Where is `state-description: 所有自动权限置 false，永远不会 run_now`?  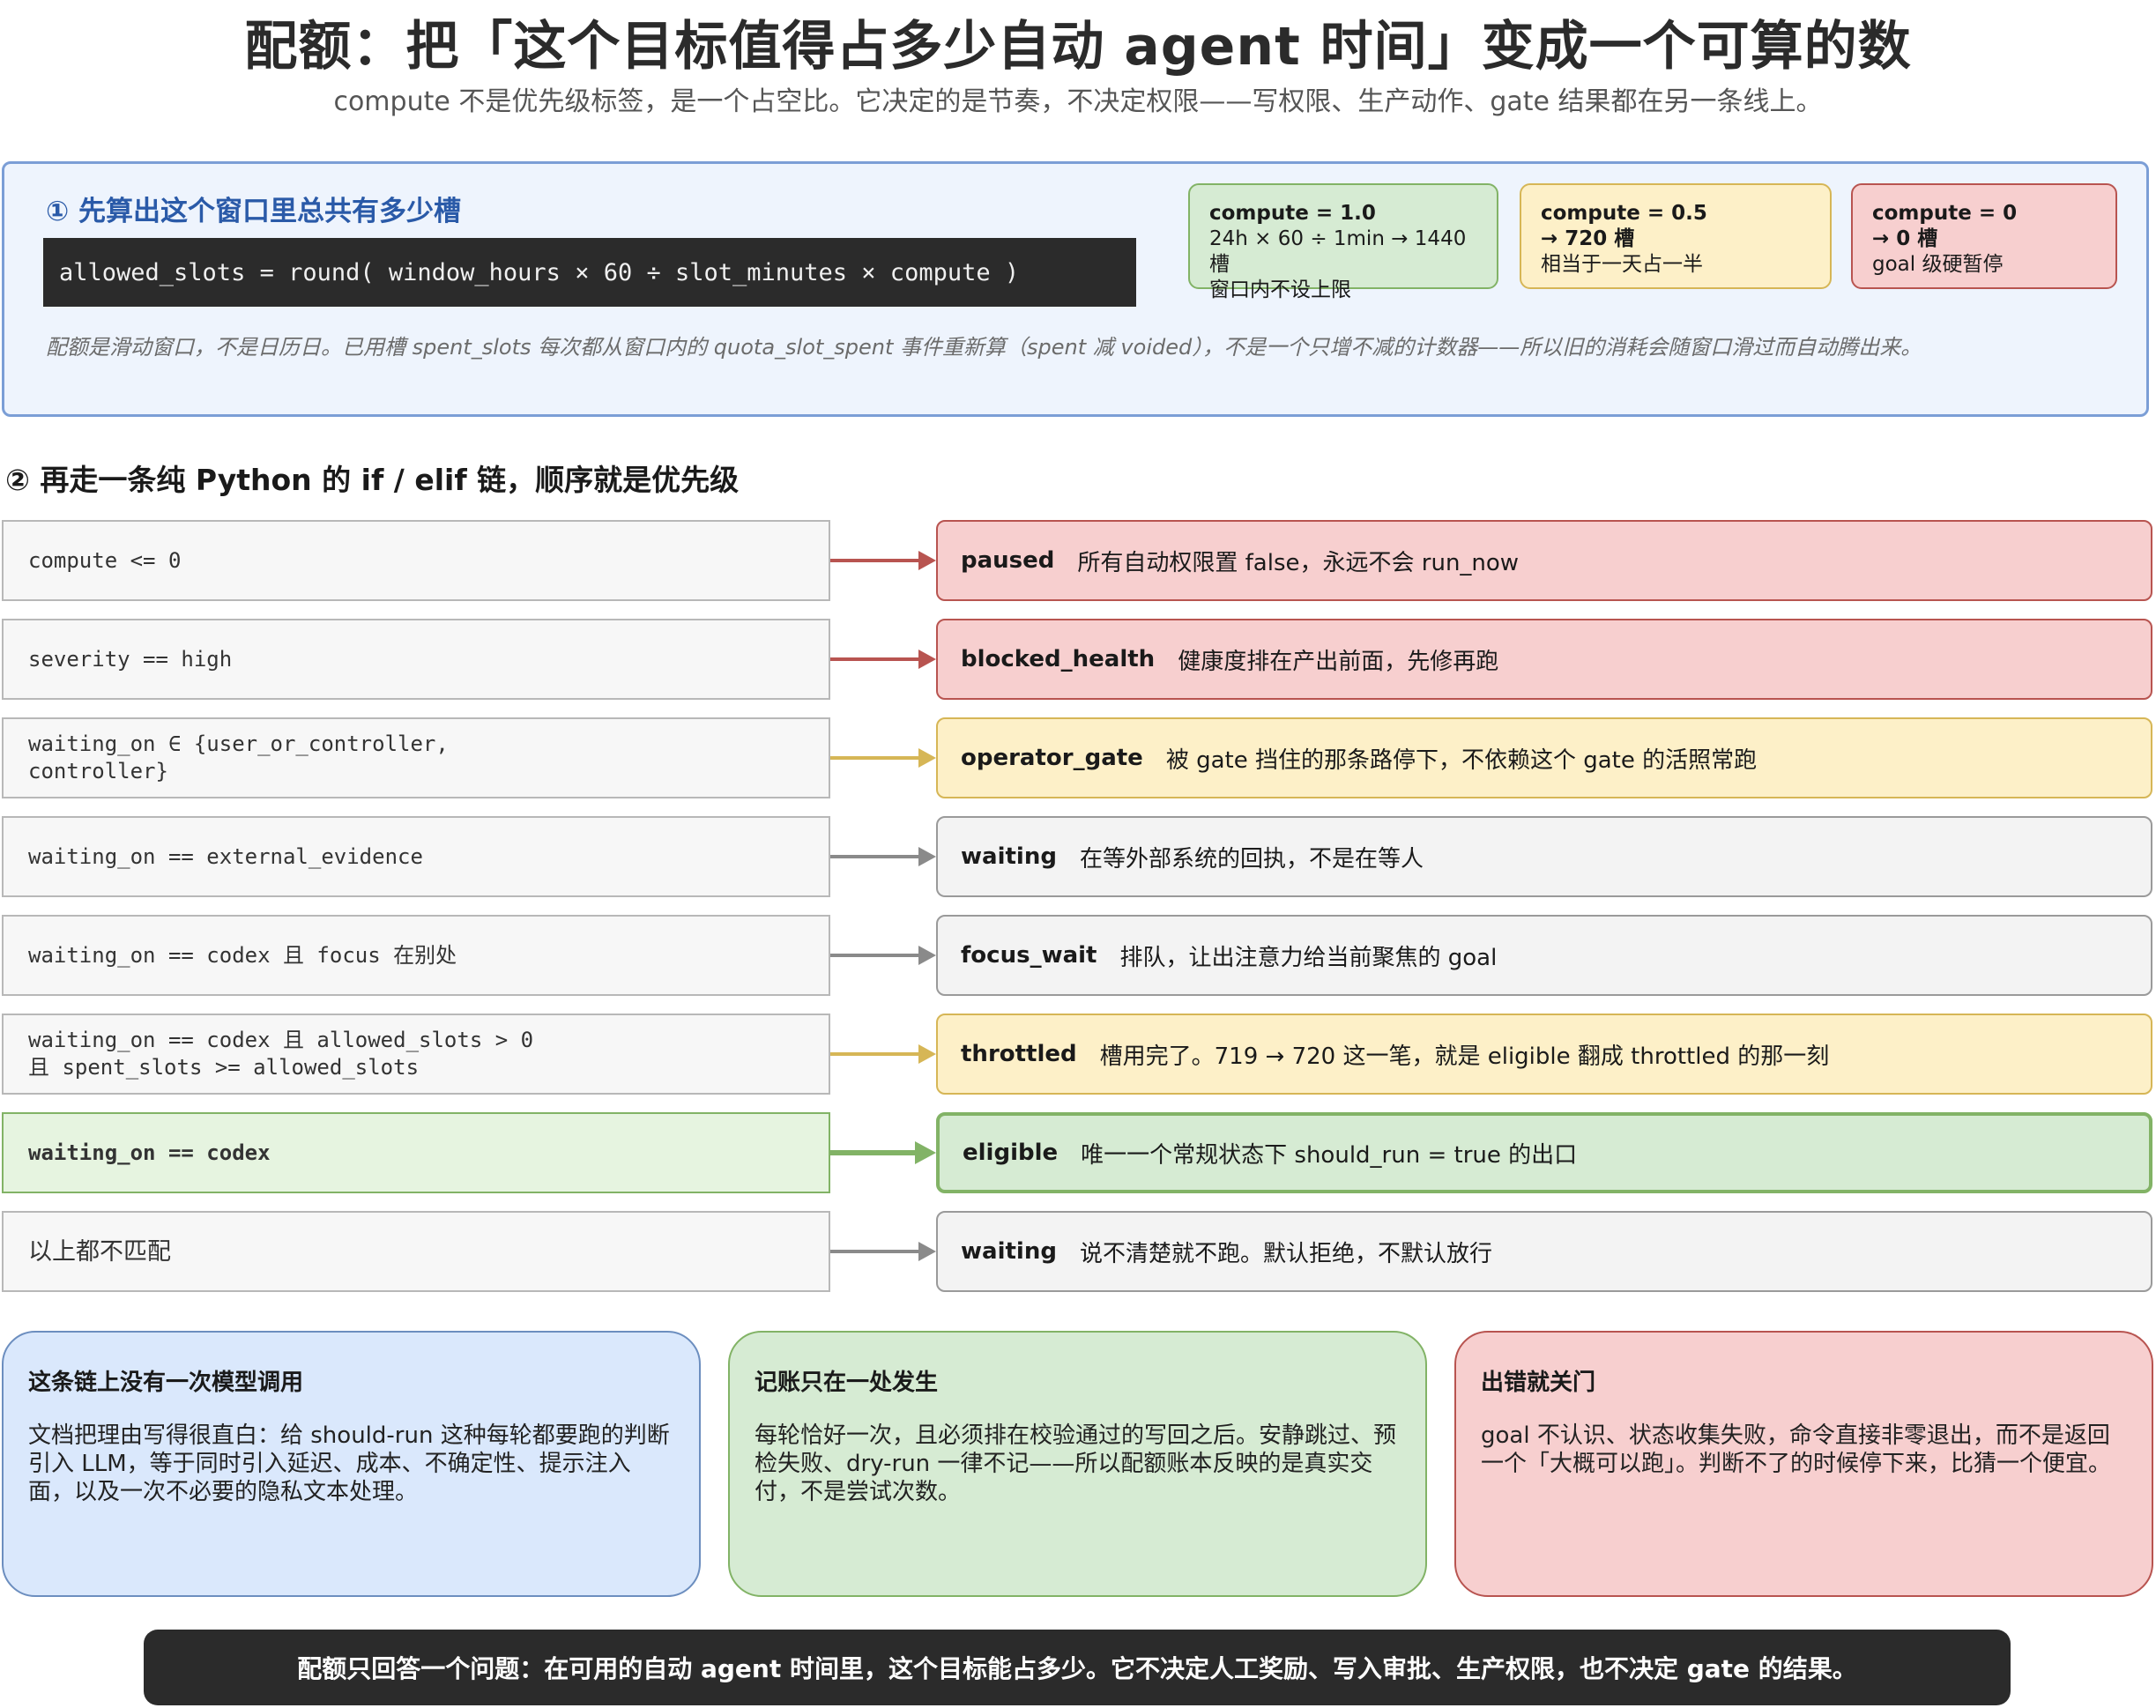
state-description: 所有自动权限置 false，永远不会 run_now is located at coordinates (1298, 562).